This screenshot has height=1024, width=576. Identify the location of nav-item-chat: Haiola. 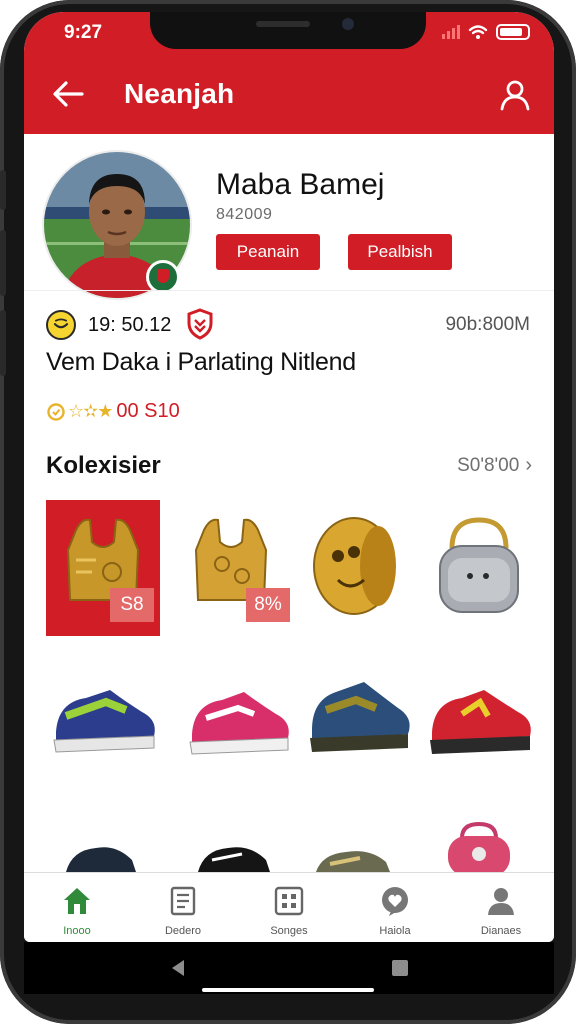
(395, 907).